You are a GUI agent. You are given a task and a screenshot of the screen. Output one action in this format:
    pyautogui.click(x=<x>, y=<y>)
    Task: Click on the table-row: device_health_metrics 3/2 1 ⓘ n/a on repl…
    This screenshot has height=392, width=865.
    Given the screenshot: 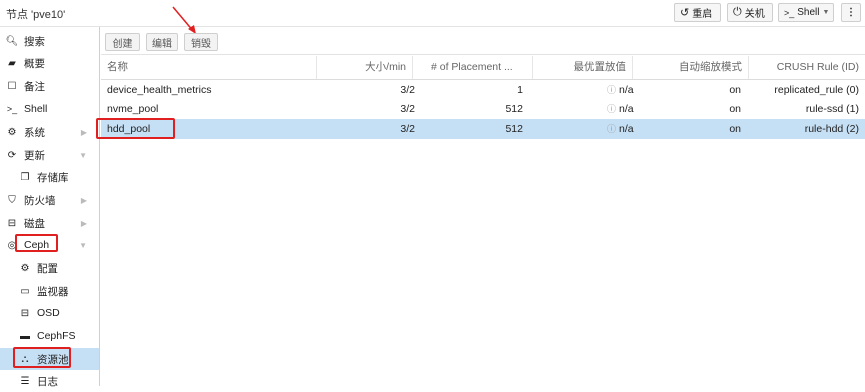 What is the action you would take?
    pyautogui.click(x=483, y=90)
    